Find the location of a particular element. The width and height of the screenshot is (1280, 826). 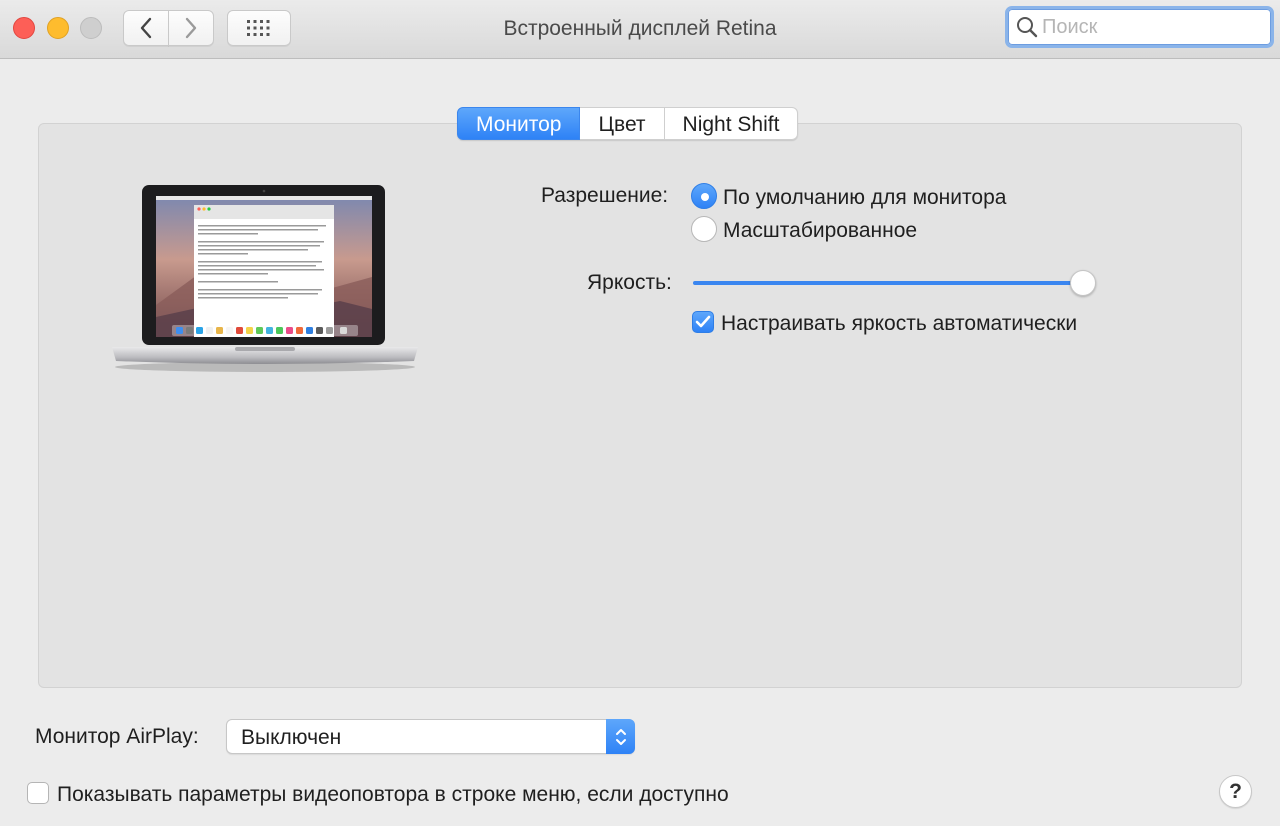

popup-arrows-icon is located at coordinates (620, 736).